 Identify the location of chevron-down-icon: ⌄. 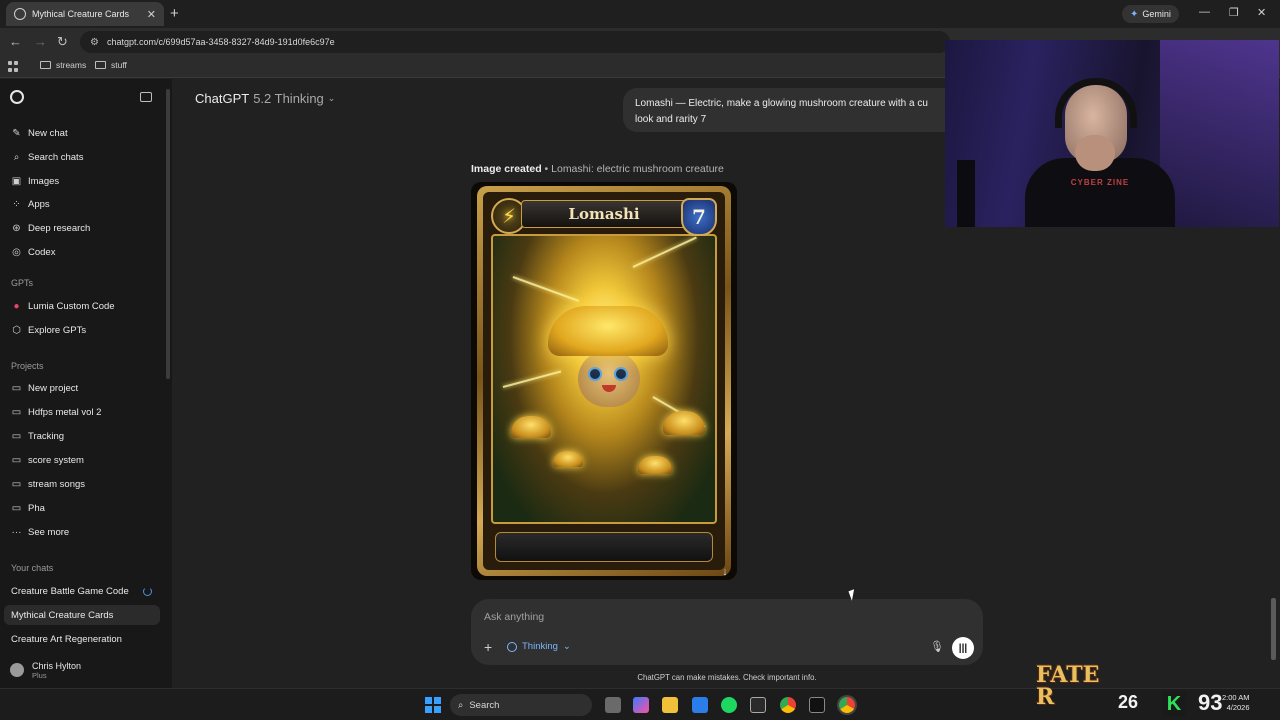
(331, 98).